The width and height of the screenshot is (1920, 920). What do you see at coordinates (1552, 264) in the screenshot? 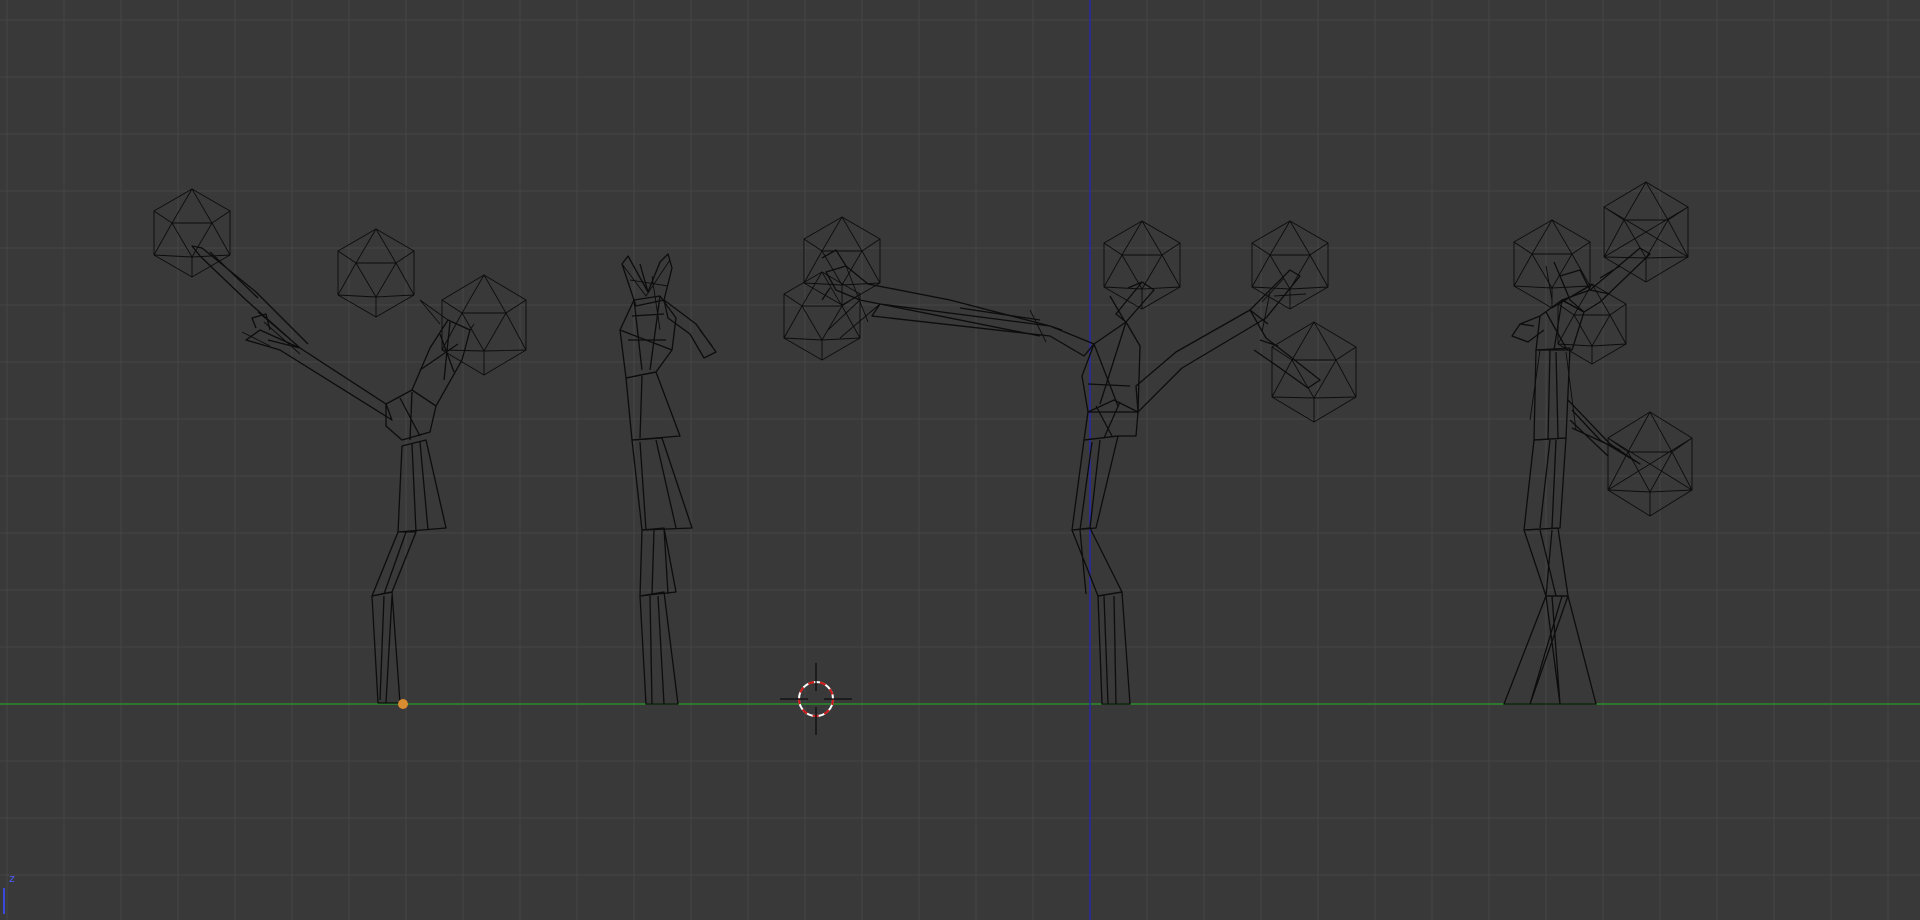
I see `ico-back-top` at bounding box center [1552, 264].